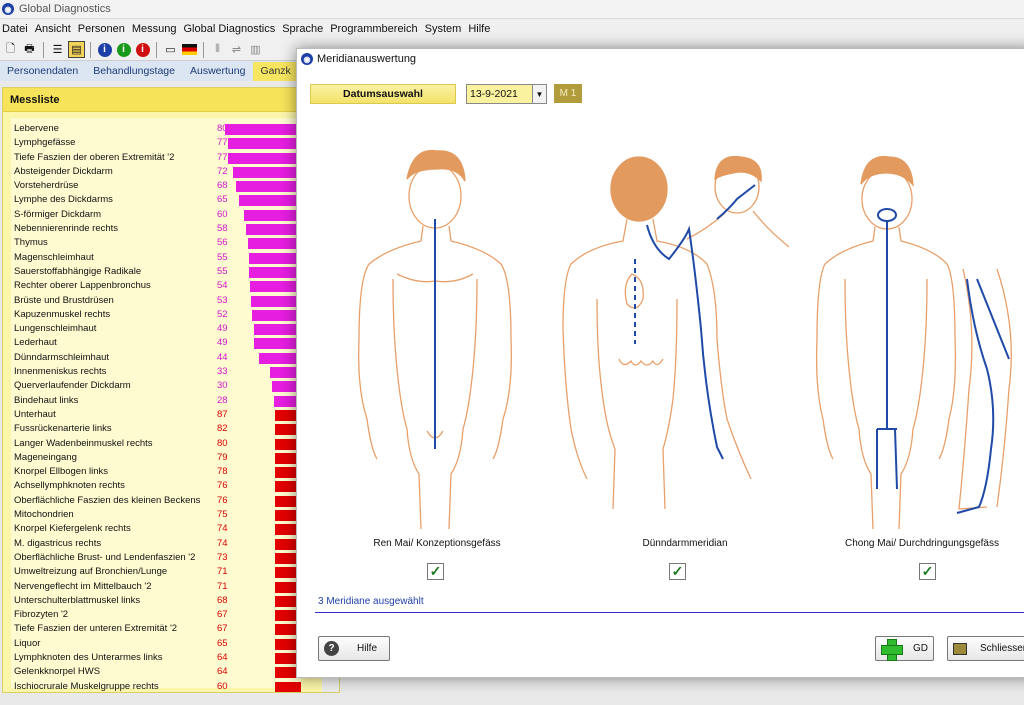  I want to click on menu-datei: Datei, so click(17, 29).